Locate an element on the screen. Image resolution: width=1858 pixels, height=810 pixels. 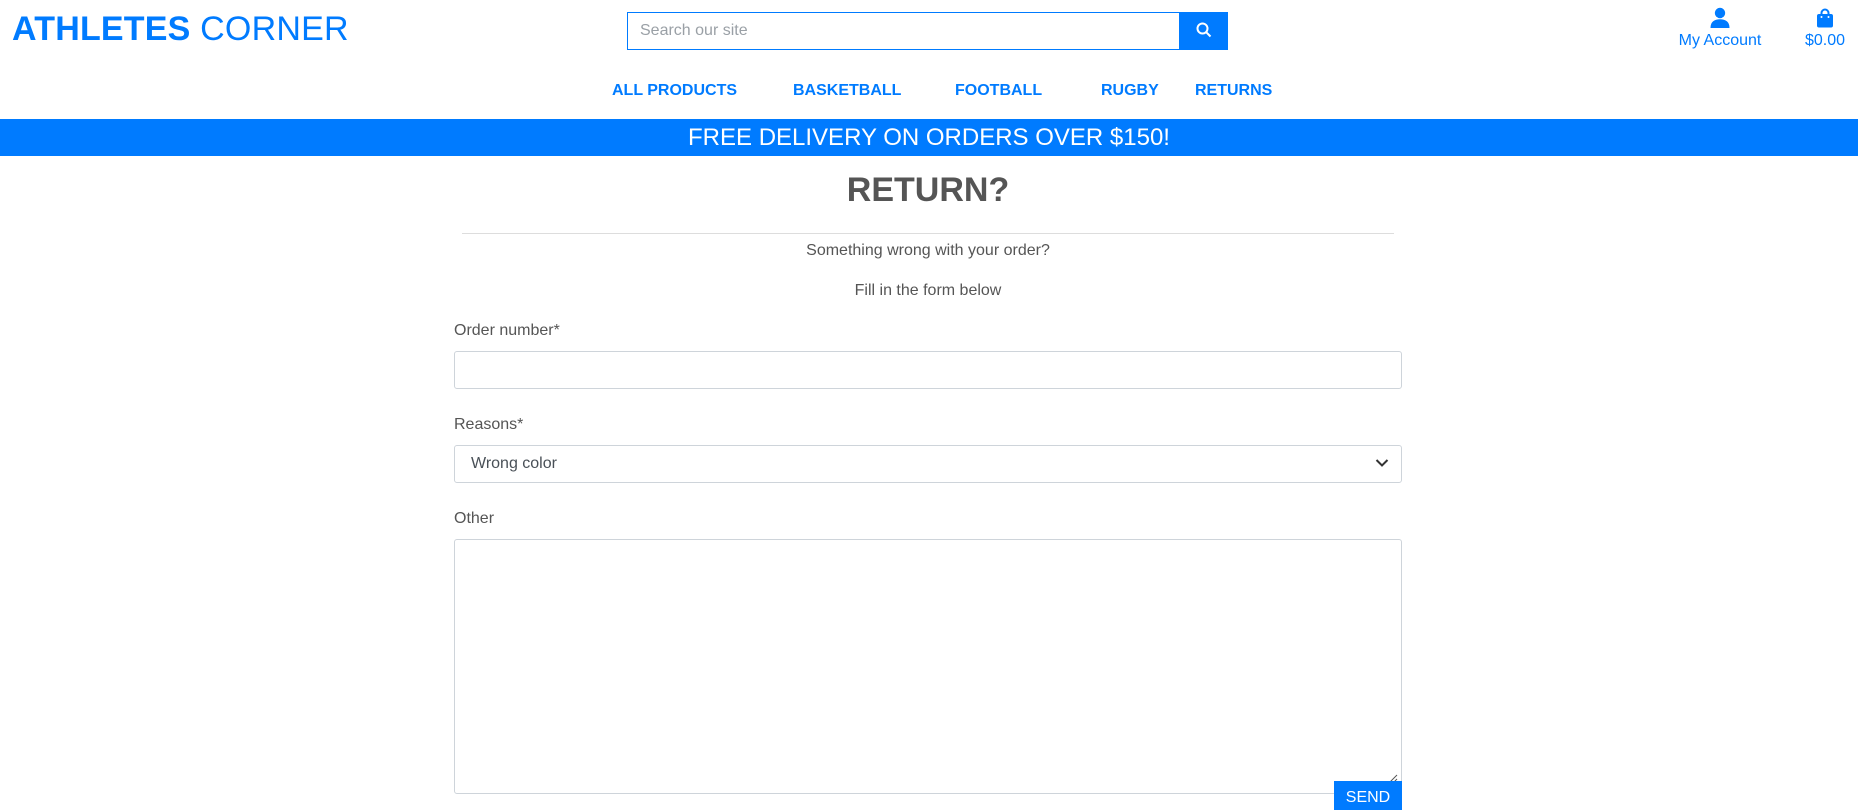
page-subtitle: Something wrong with your order? is located at coordinates (928, 250).